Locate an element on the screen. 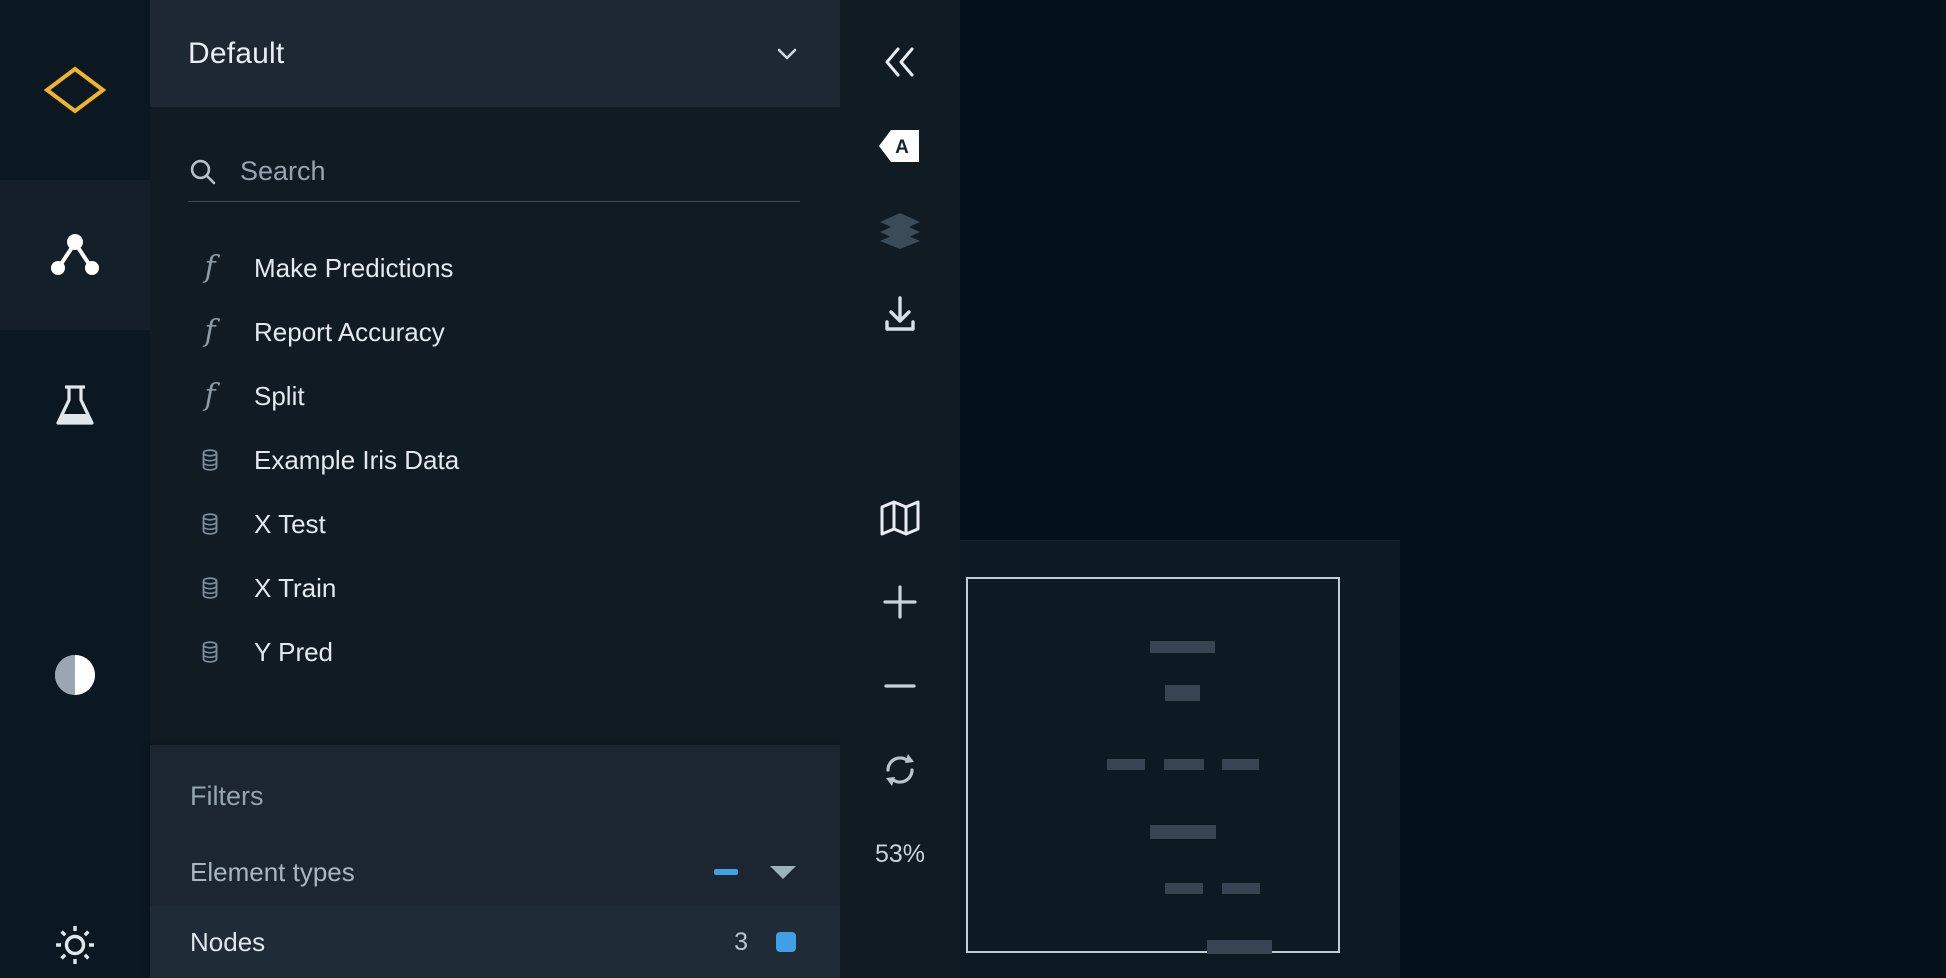  list-item-label: Split is located at coordinates (279, 395).